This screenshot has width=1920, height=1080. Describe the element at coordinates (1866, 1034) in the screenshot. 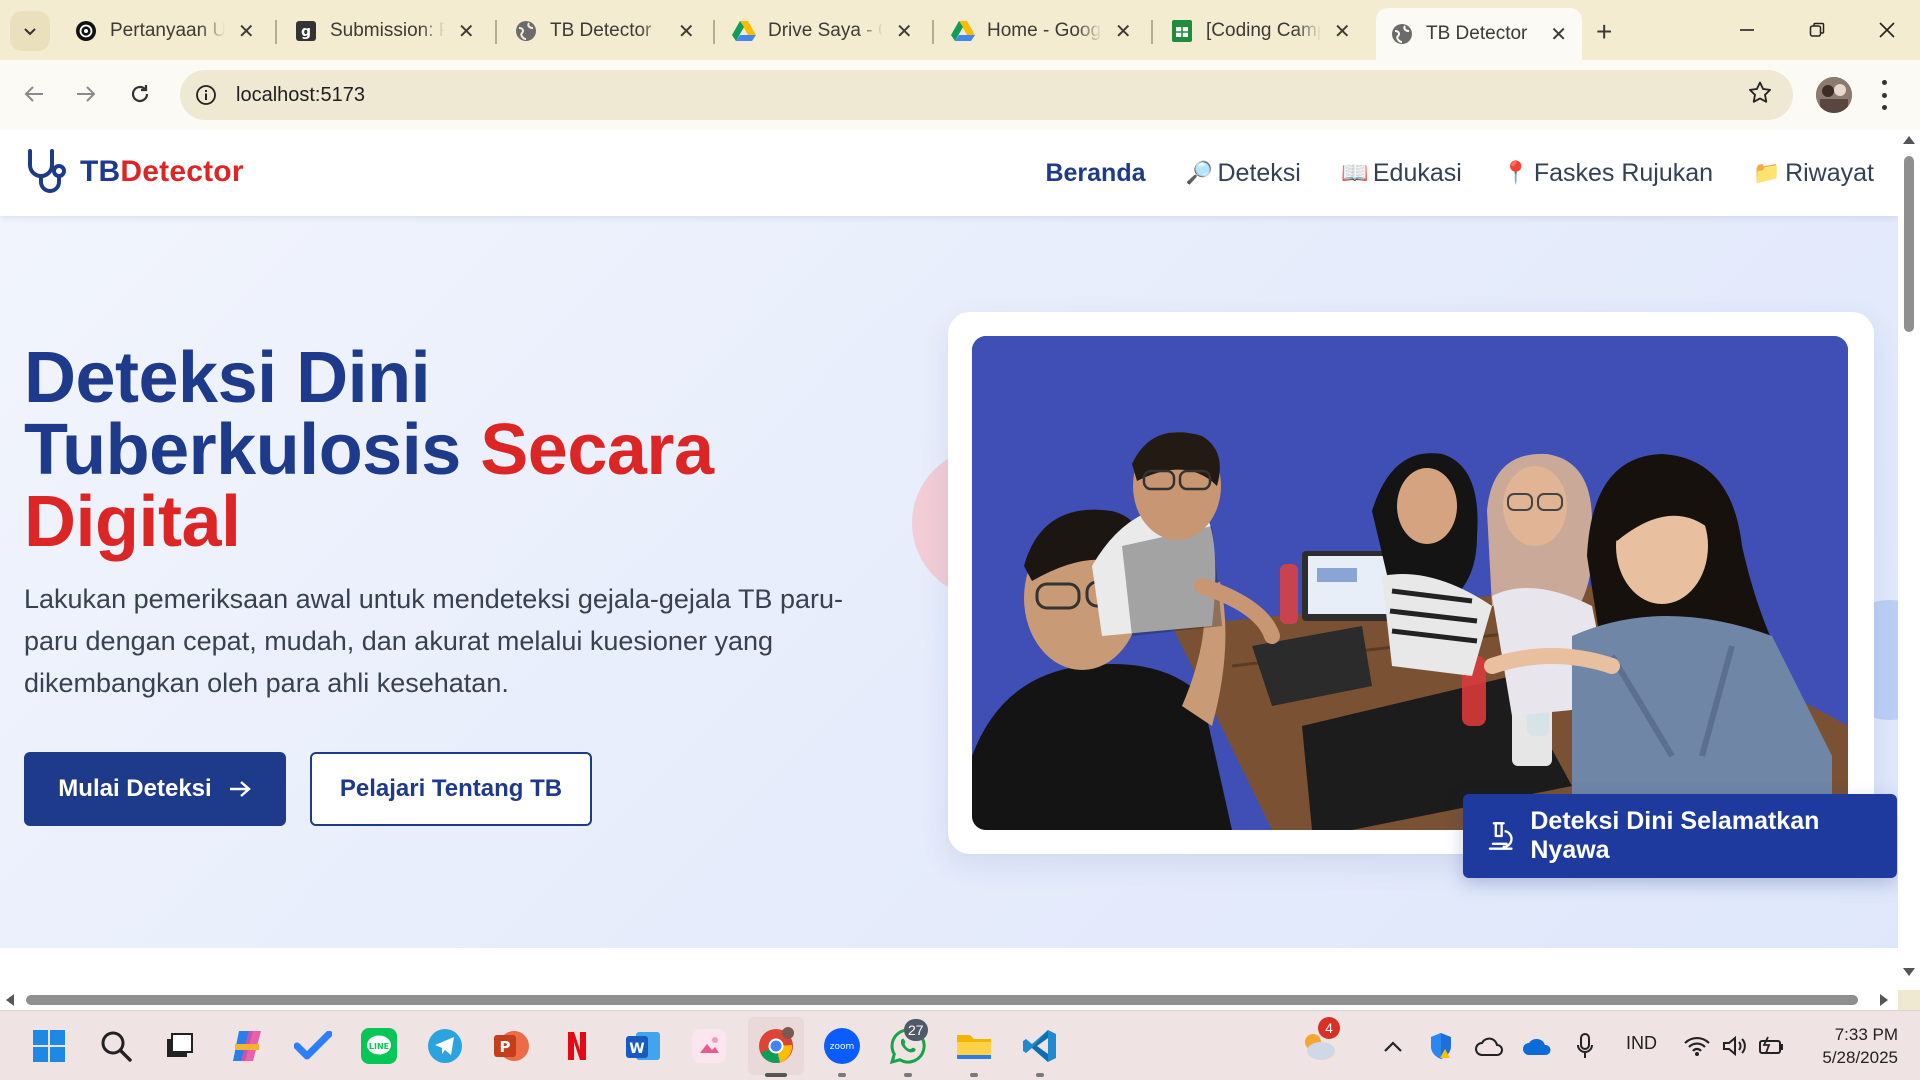

I see `clock-time: 7:33 PM` at that location.